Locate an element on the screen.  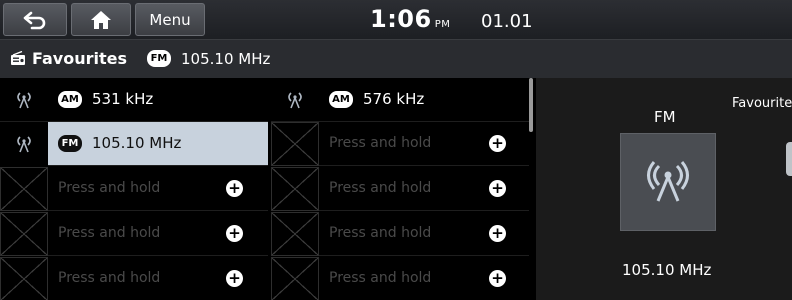
list-scrollbar is located at coordinates (531, 105).